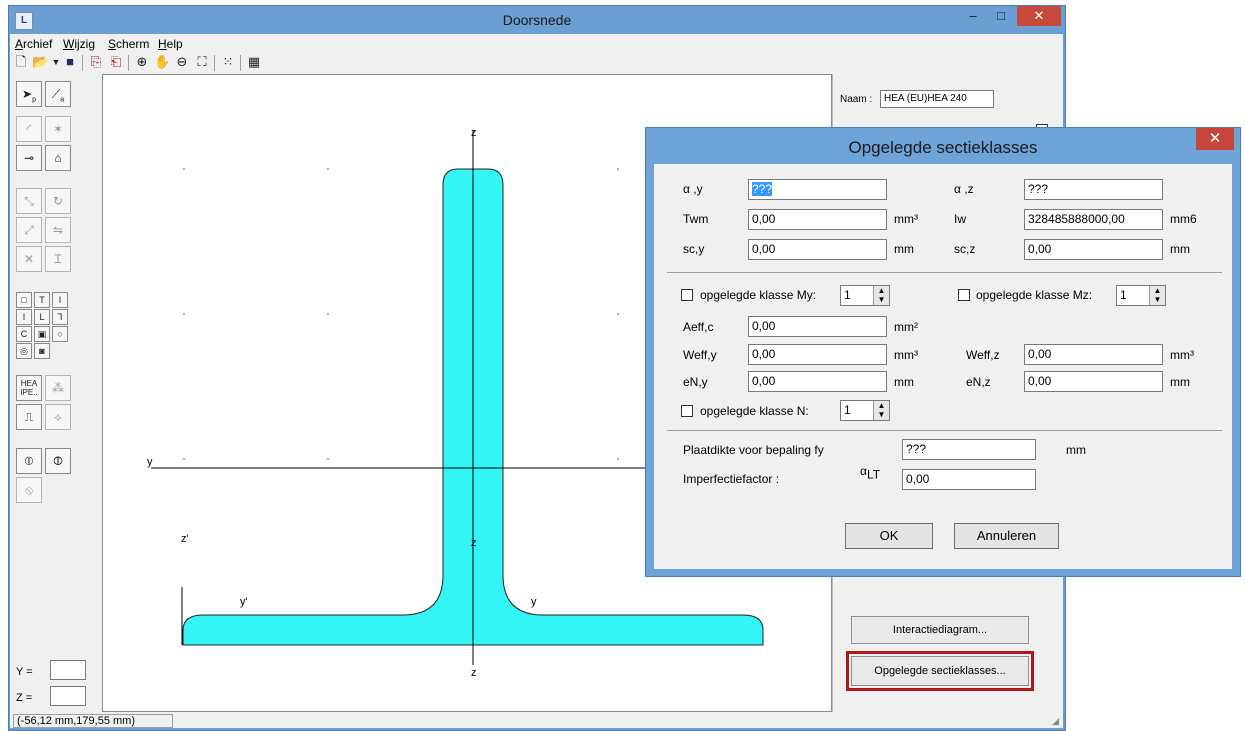  What do you see at coordinates (96, 62) in the screenshot?
I see `copy-icon: ⎘` at bounding box center [96, 62].